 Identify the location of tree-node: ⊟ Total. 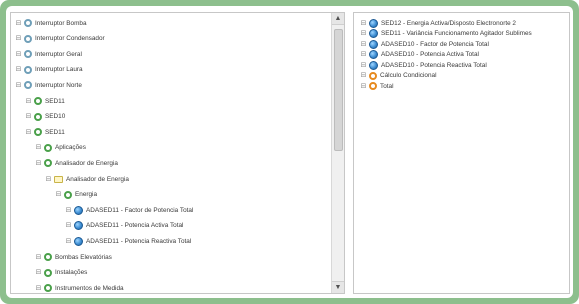
(377, 86).